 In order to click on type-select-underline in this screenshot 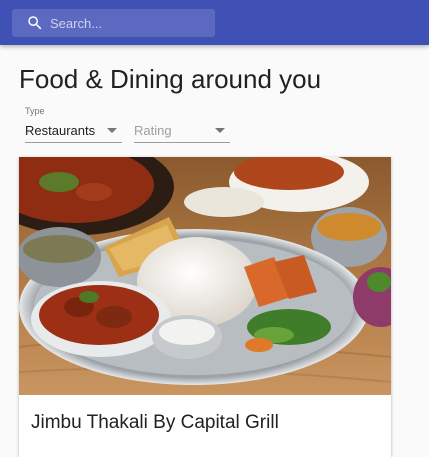, I will do `click(73, 142)`.